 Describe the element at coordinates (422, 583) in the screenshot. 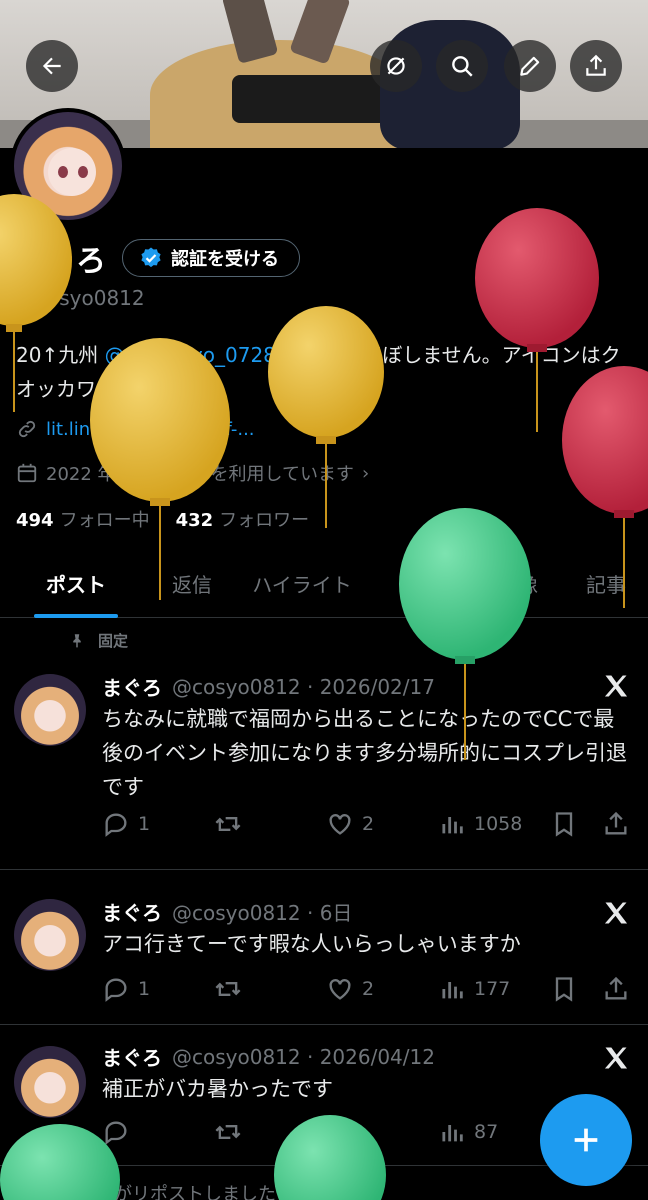

I see `tab-videos: 動画` at that location.